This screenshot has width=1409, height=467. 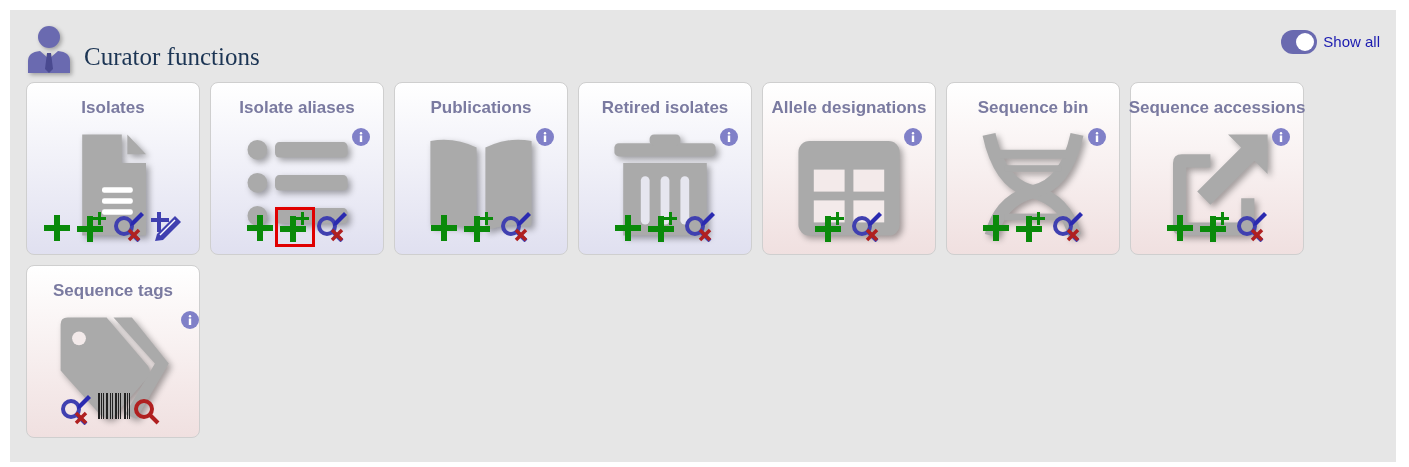 What do you see at coordinates (665, 107) in the screenshot?
I see `card-title: Retired isolates` at bounding box center [665, 107].